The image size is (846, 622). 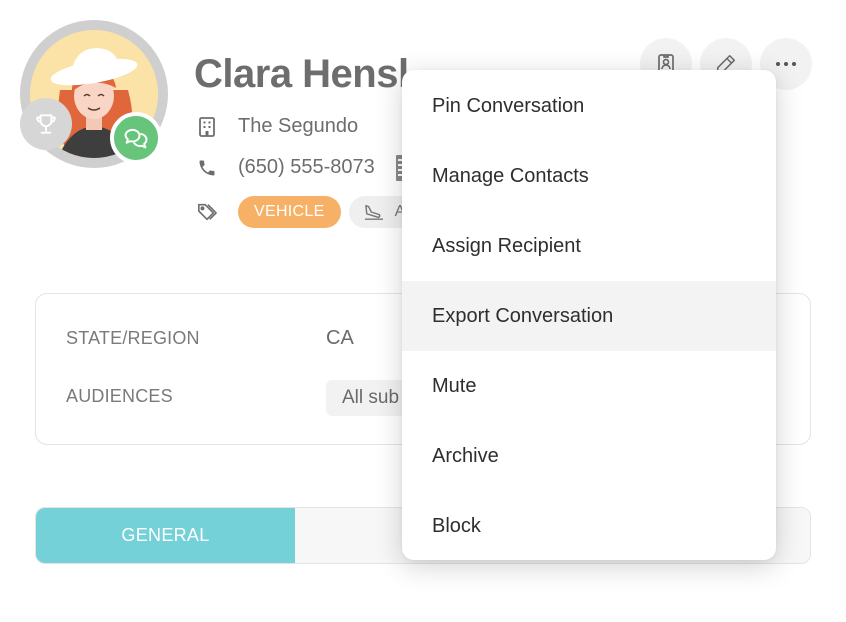 I want to click on tags-row: VEHICLE Ai, so click(x=314, y=212).